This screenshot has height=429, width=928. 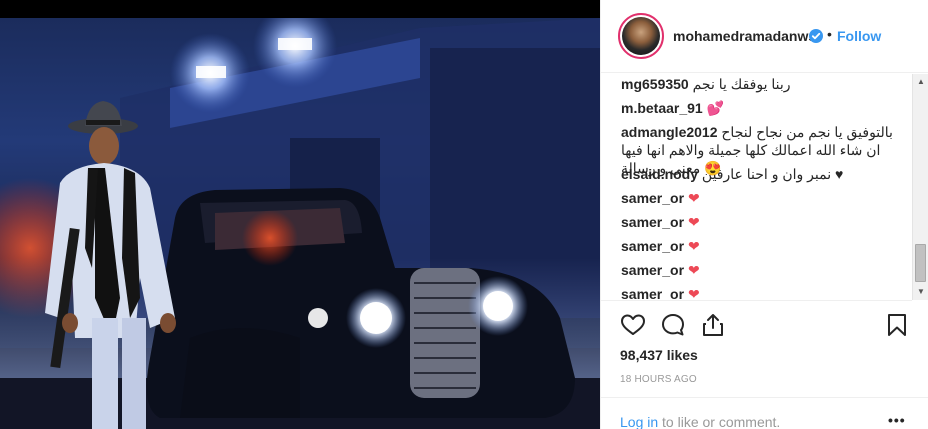 What do you see at coordinates (859, 36) in the screenshot?
I see `follow-button: Follow` at bounding box center [859, 36].